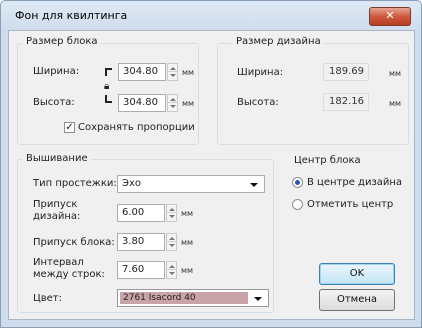 The height and width of the screenshot is (328, 422). What do you see at coordinates (171, 213) in the screenshot?
I see `design-allowance-spinner` at bounding box center [171, 213].